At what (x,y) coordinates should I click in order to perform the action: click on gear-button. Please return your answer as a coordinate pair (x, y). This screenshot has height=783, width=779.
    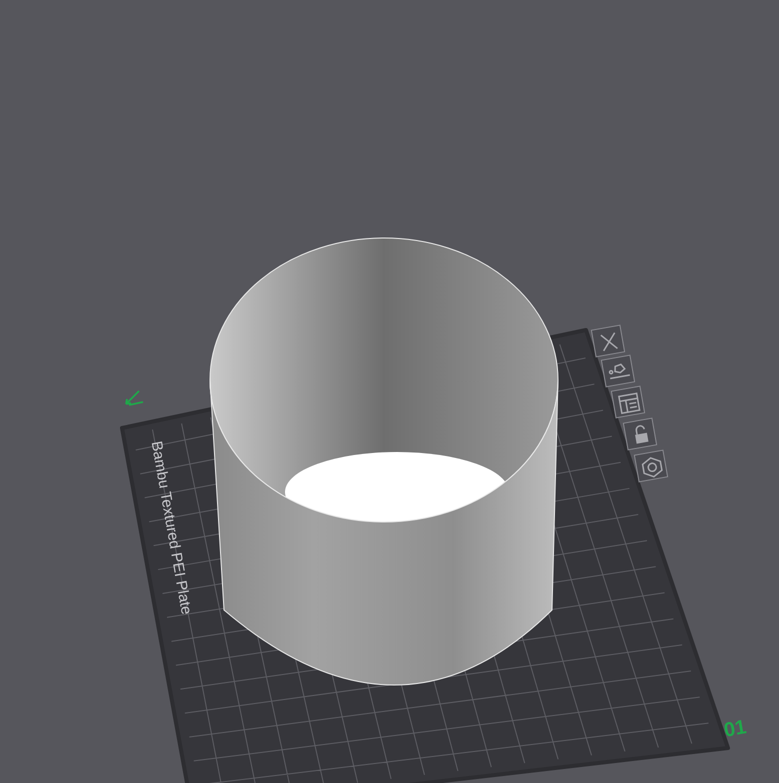
    Looking at the image, I should click on (651, 466).